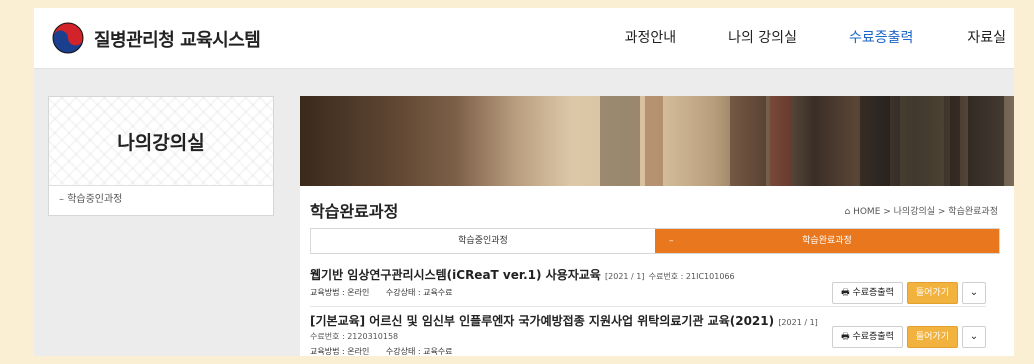 This screenshot has height=364, width=1034. What do you see at coordinates (95, 199) in the screenshot?
I see `sidebar-item-label: 학습중인과정` at bounding box center [95, 199].